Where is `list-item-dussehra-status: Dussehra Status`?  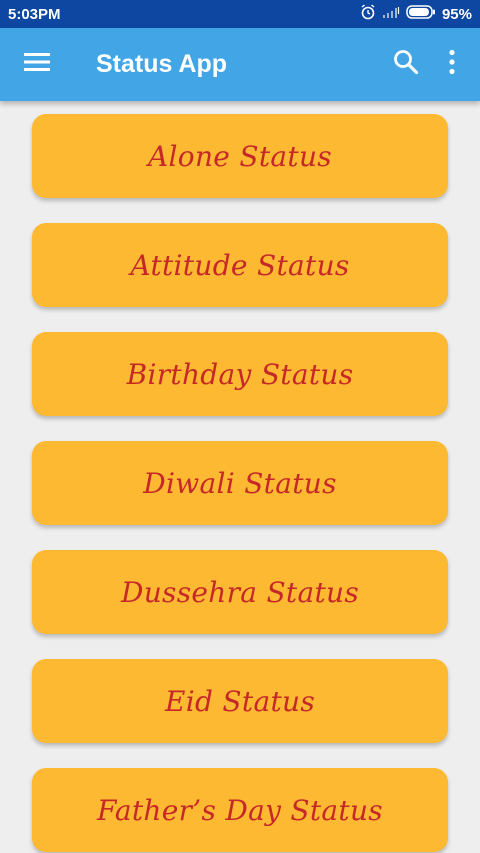
list-item-dussehra-status: Dussehra Status is located at coordinates (240, 592).